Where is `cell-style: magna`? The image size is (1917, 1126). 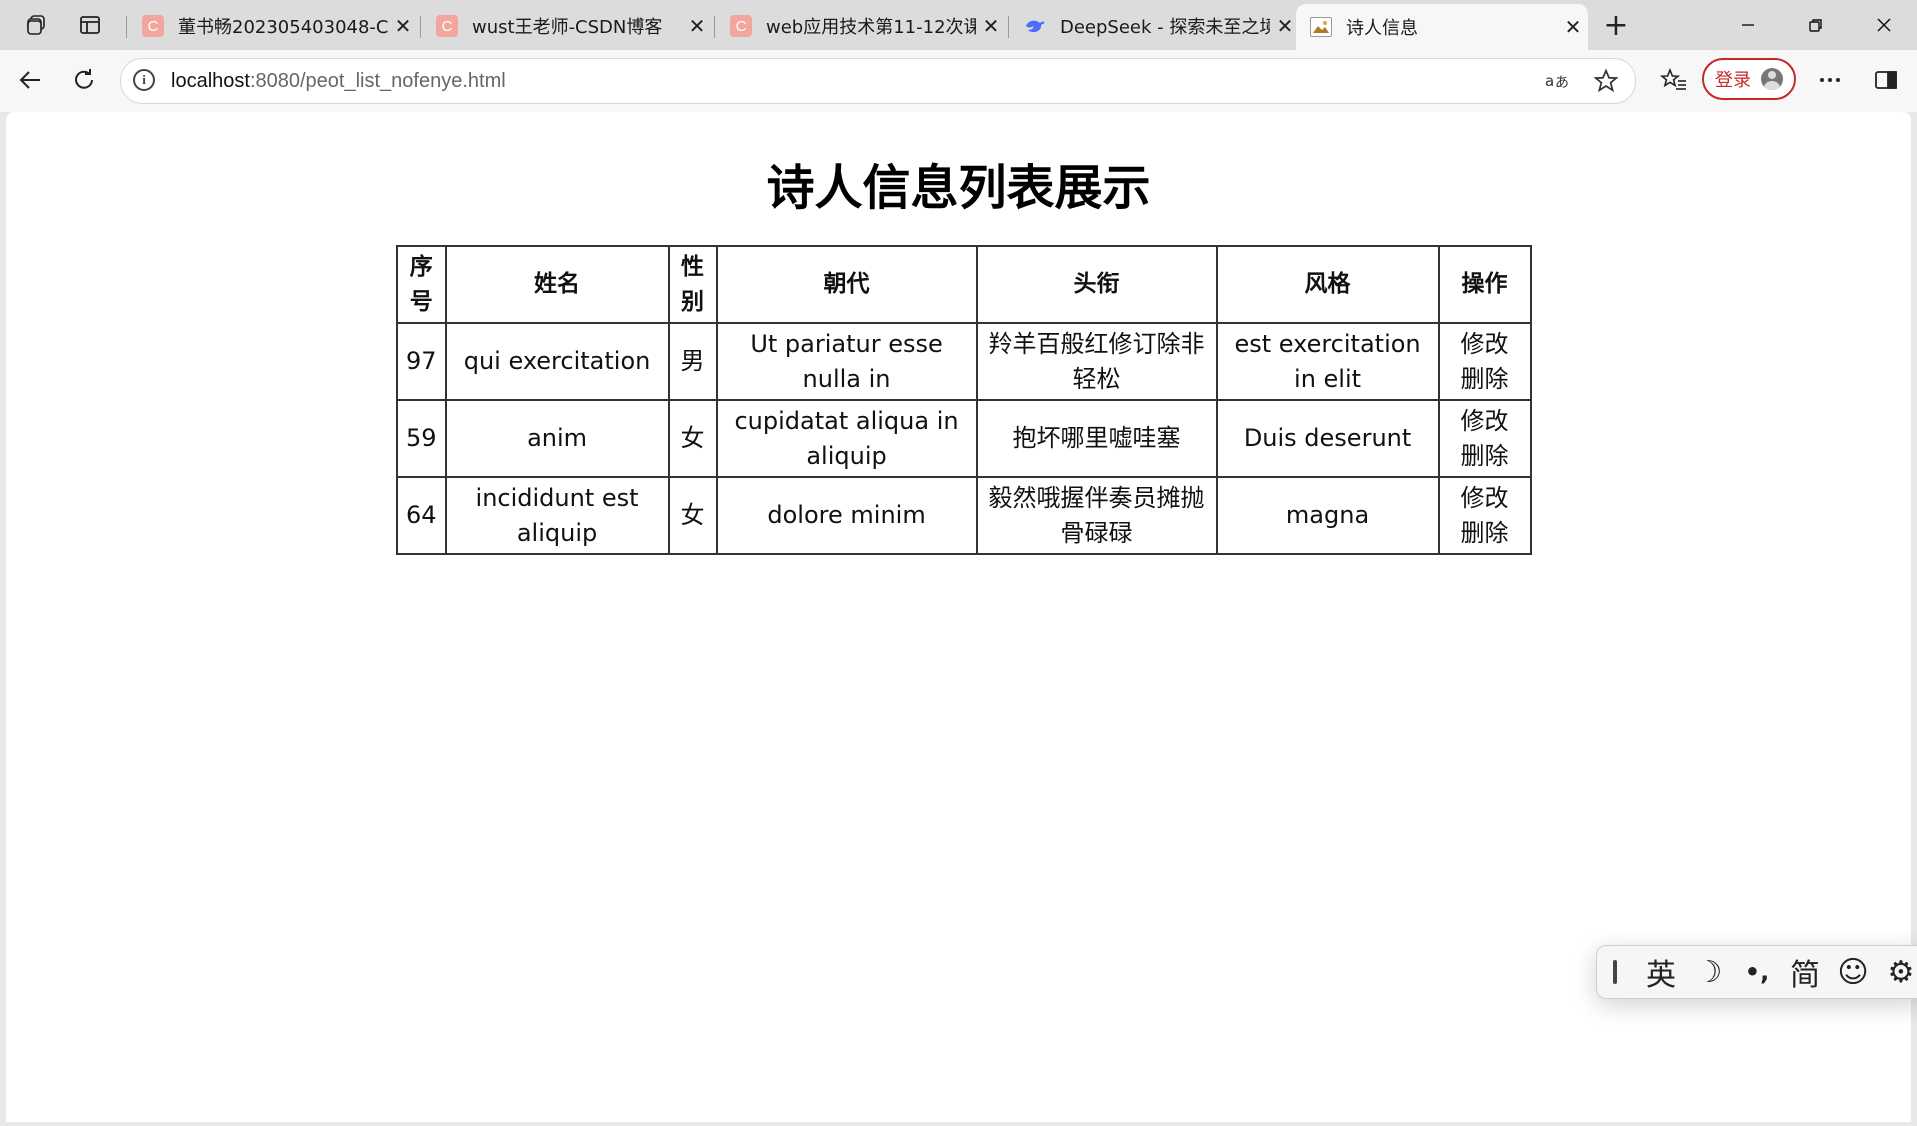 cell-style: magna is located at coordinates (1327, 515).